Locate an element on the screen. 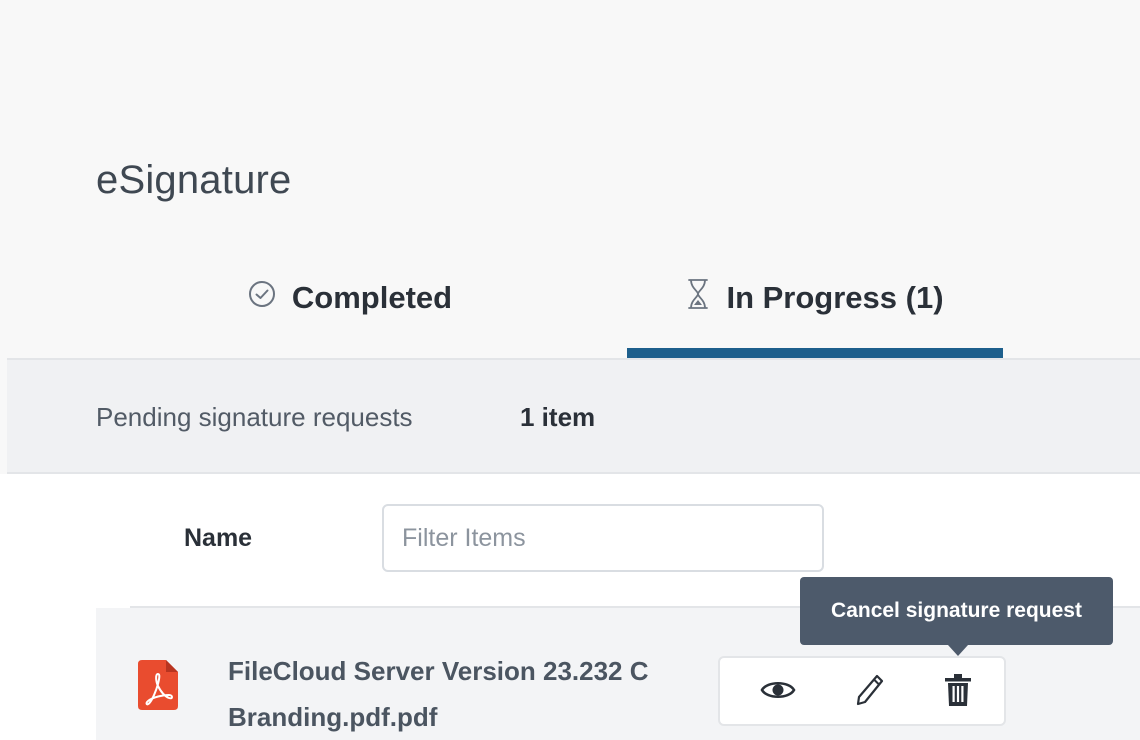 Image resolution: width=1140 pixels, height=740 pixels. filter-input is located at coordinates (603, 538).